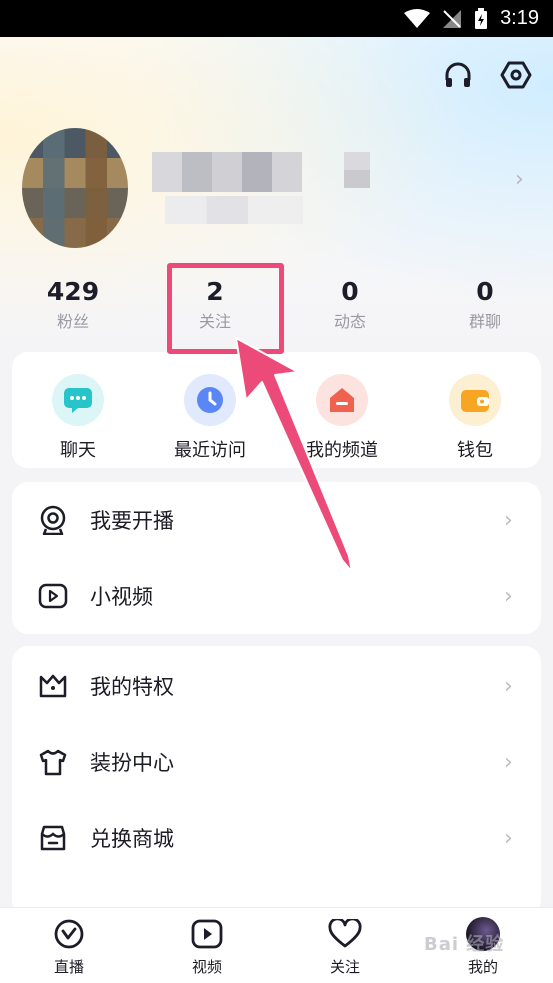 The width and height of the screenshot is (553, 983). What do you see at coordinates (53, 838) in the screenshot?
I see `store-icon` at bounding box center [53, 838].